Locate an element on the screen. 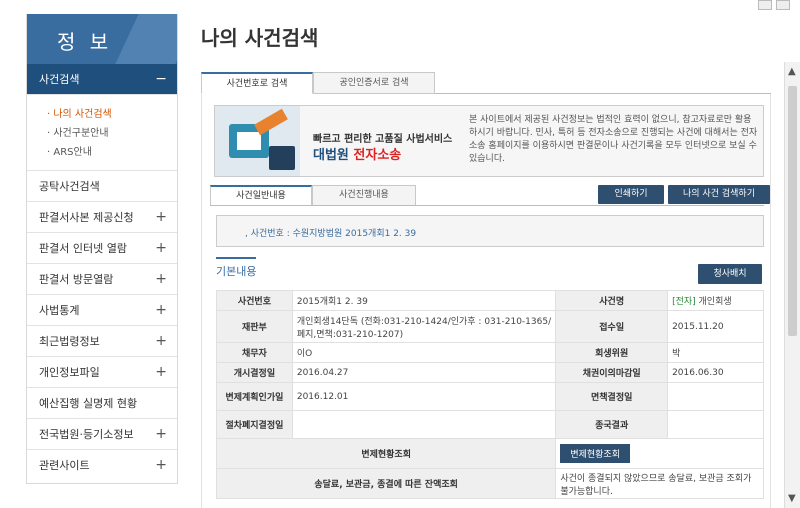 This screenshot has width=800, height=508. value-final-result is located at coordinates (715, 424).